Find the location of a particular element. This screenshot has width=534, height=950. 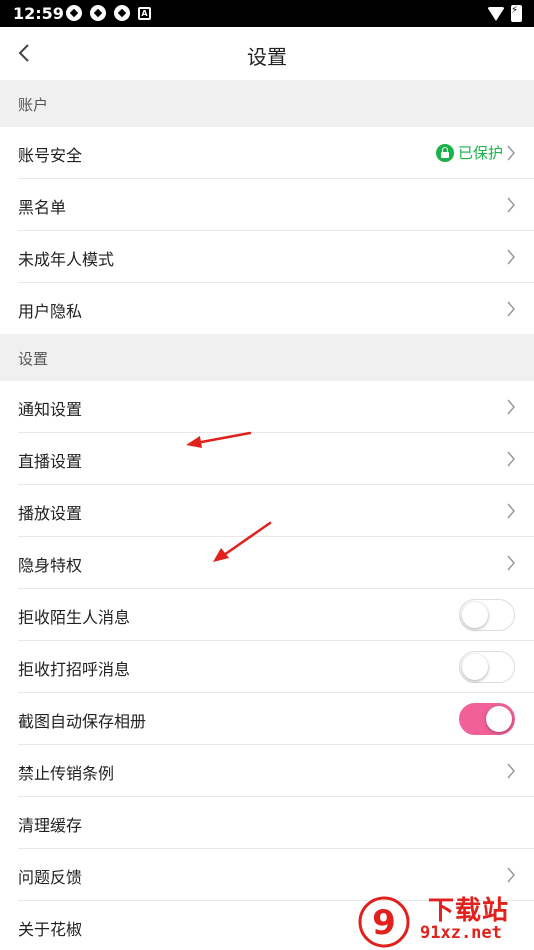

watermark: 9 下载站 91xz.net is located at coordinates (444, 919).